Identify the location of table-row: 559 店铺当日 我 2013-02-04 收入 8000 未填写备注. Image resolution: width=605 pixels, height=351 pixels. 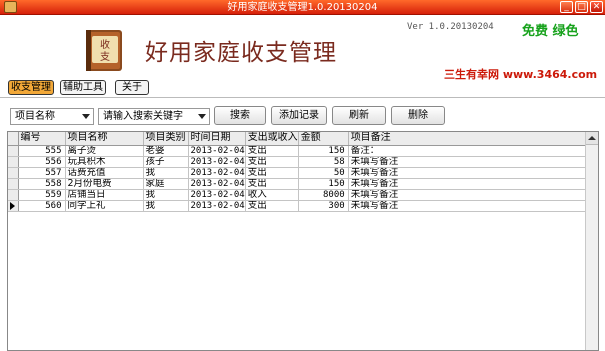
(298, 195).